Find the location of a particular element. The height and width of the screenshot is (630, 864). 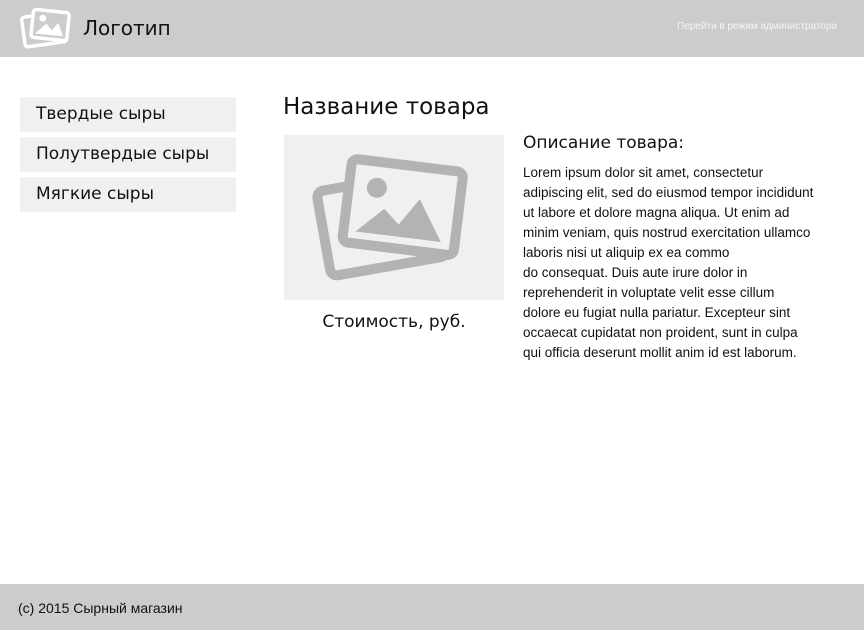

product-image is located at coordinates (394, 217).